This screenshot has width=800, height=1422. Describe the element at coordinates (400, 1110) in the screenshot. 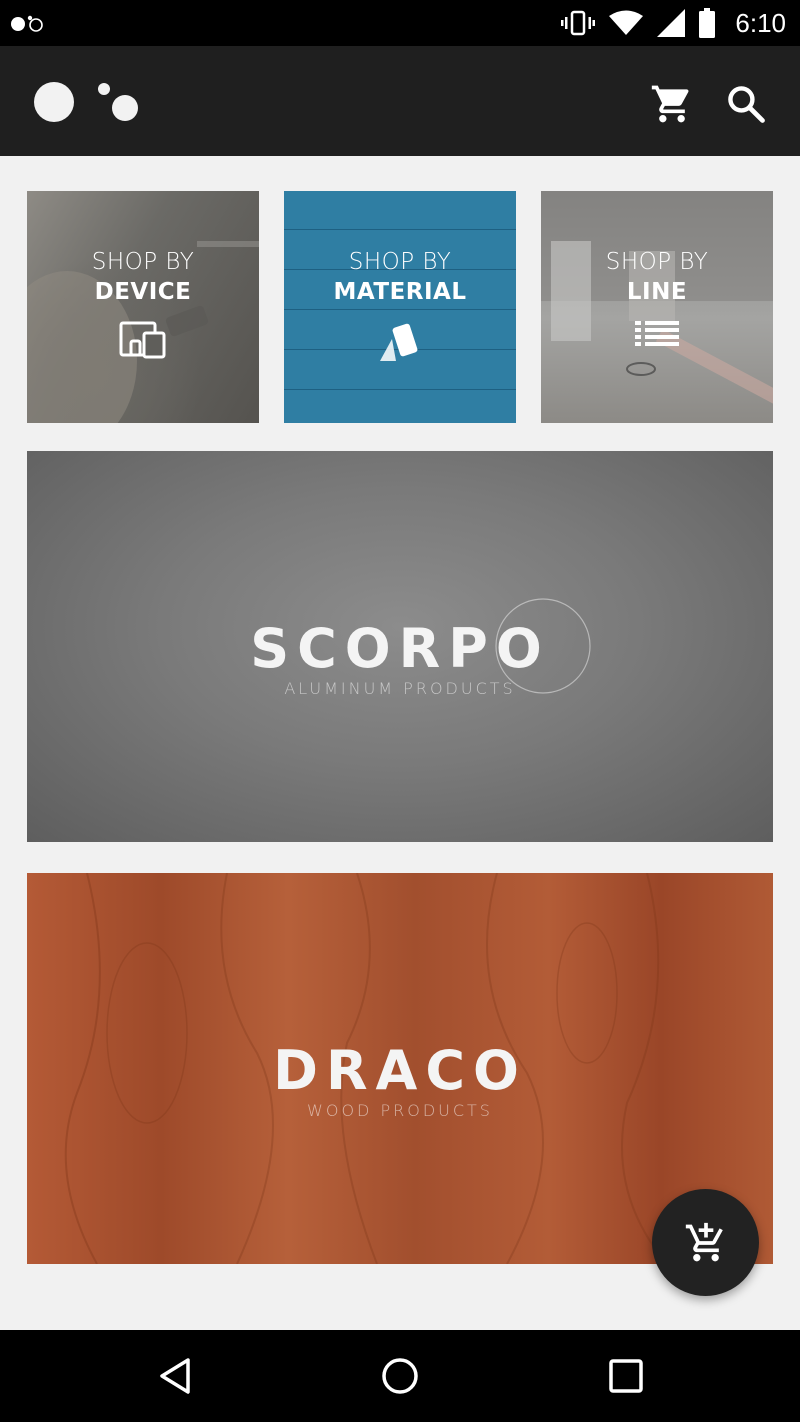

I see `brand-subtitle: WOOD PRODUCTS` at that location.